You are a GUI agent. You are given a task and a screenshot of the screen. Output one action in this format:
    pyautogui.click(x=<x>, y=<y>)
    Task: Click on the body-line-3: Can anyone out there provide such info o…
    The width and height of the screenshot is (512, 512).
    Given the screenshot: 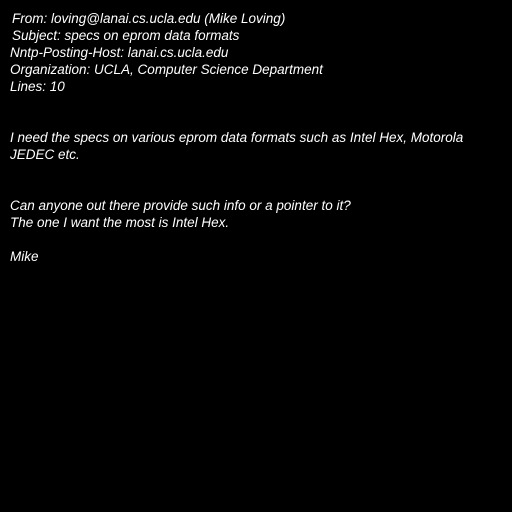 What is the action you would take?
    pyautogui.click(x=180, y=205)
    